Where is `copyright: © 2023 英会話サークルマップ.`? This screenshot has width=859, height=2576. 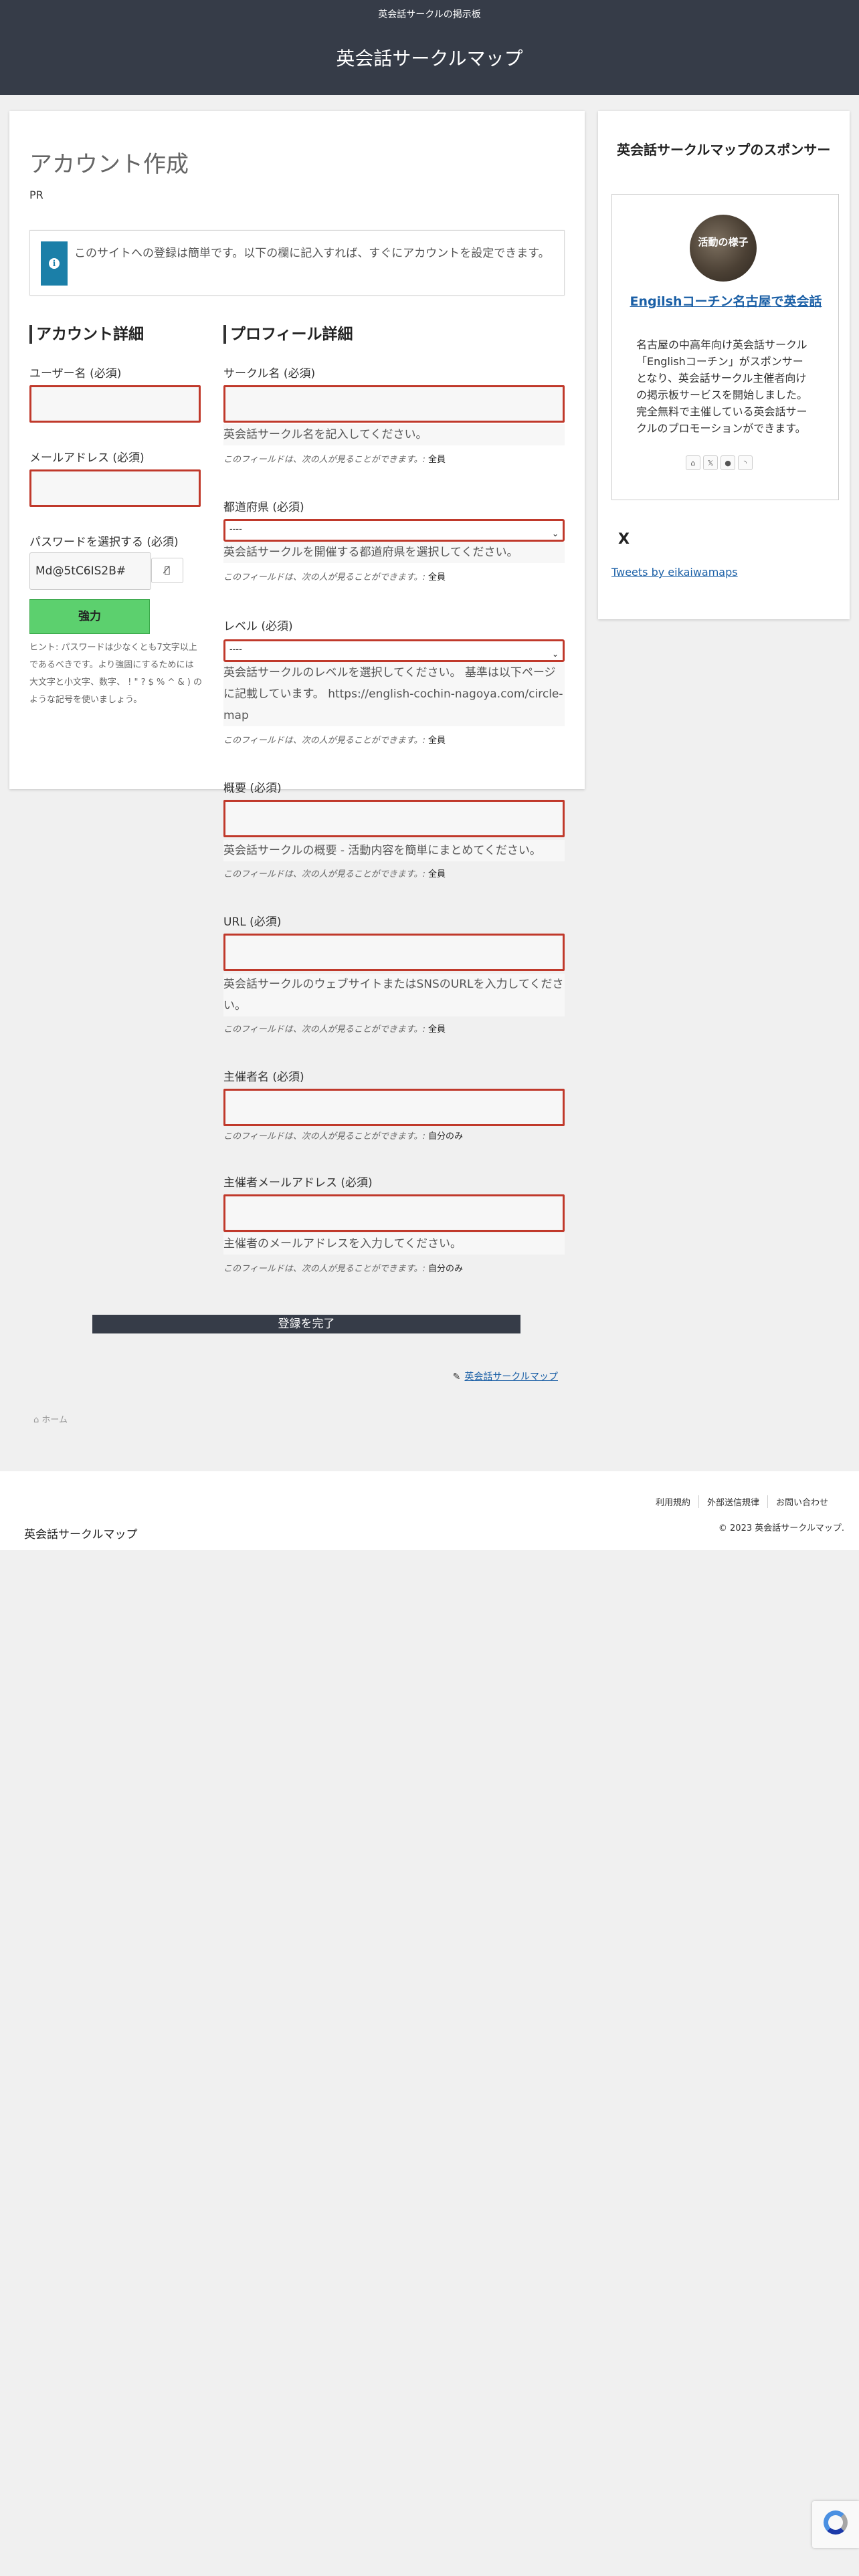 copyright: © 2023 英会話サークルマップ. is located at coordinates (781, 1528).